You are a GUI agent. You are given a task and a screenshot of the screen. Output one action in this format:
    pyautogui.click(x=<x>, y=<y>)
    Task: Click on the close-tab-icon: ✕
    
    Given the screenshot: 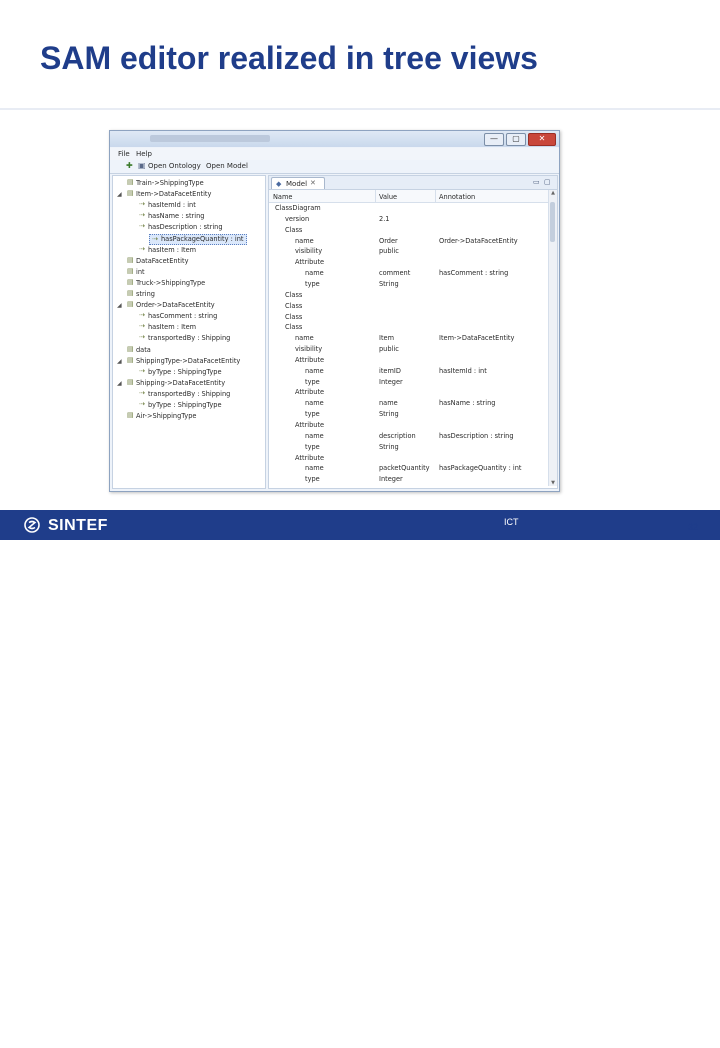 What is the action you would take?
    pyautogui.click(x=313, y=183)
    